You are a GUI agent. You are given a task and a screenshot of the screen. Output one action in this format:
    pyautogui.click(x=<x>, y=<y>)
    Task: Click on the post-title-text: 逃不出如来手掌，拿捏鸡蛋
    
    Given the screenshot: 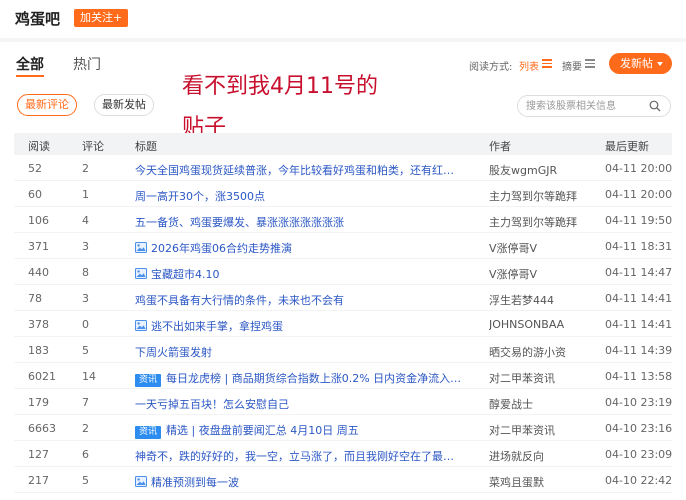 What is the action you would take?
    pyautogui.click(x=217, y=326)
    